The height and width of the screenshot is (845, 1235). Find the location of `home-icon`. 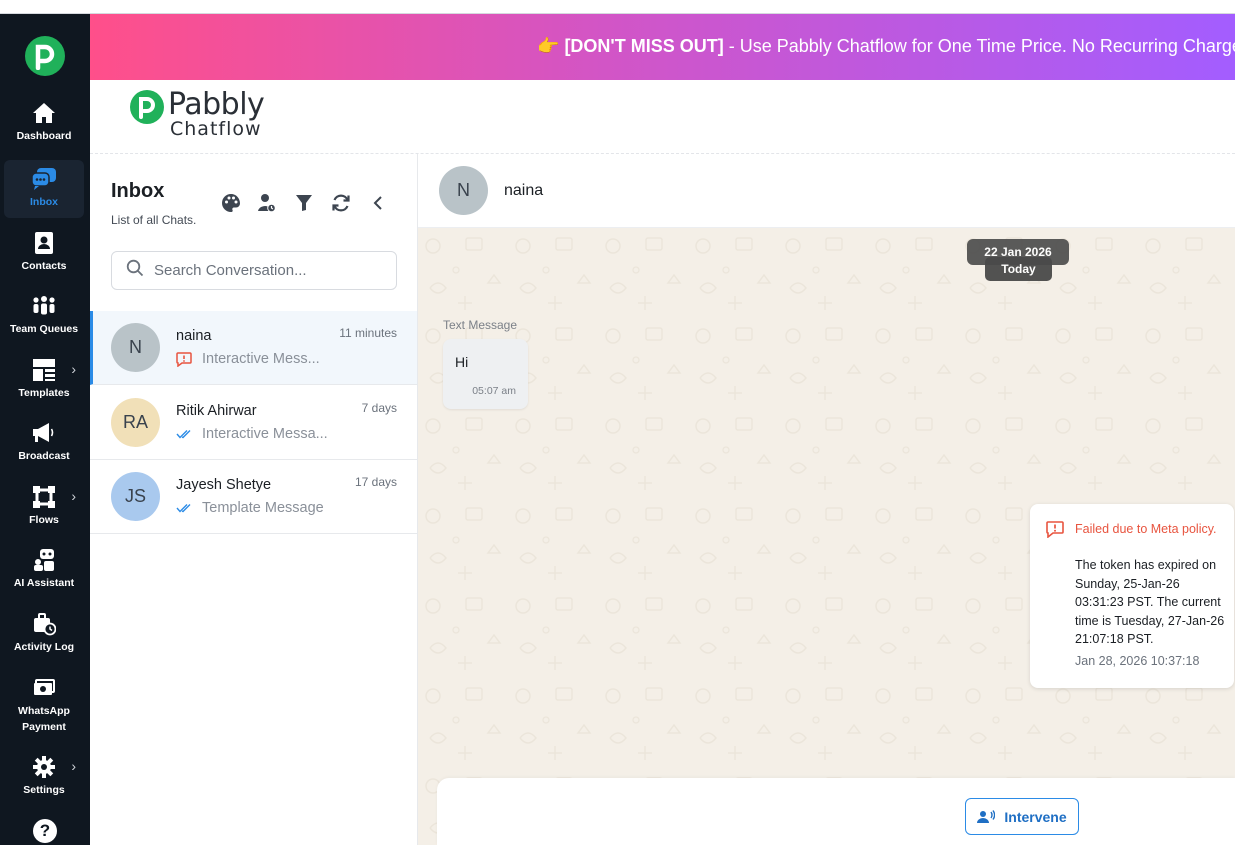

home-icon is located at coordinates (44, 113).